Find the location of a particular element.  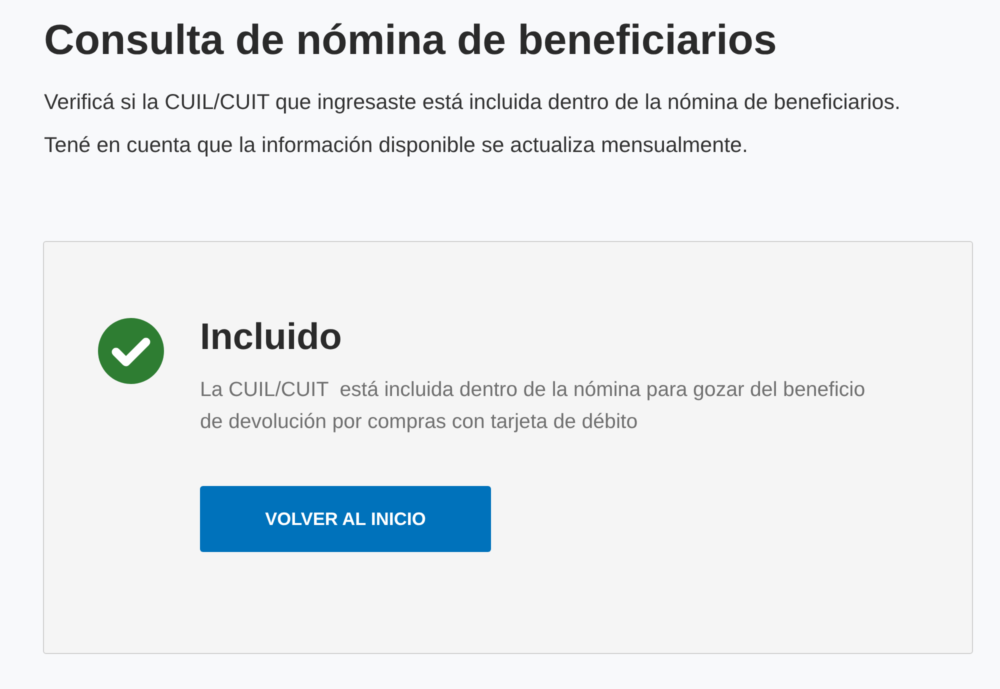

intro-text: Tené en cuenta que la información disponible se actualiza mensualmente. is located at coordinates (396, 145).